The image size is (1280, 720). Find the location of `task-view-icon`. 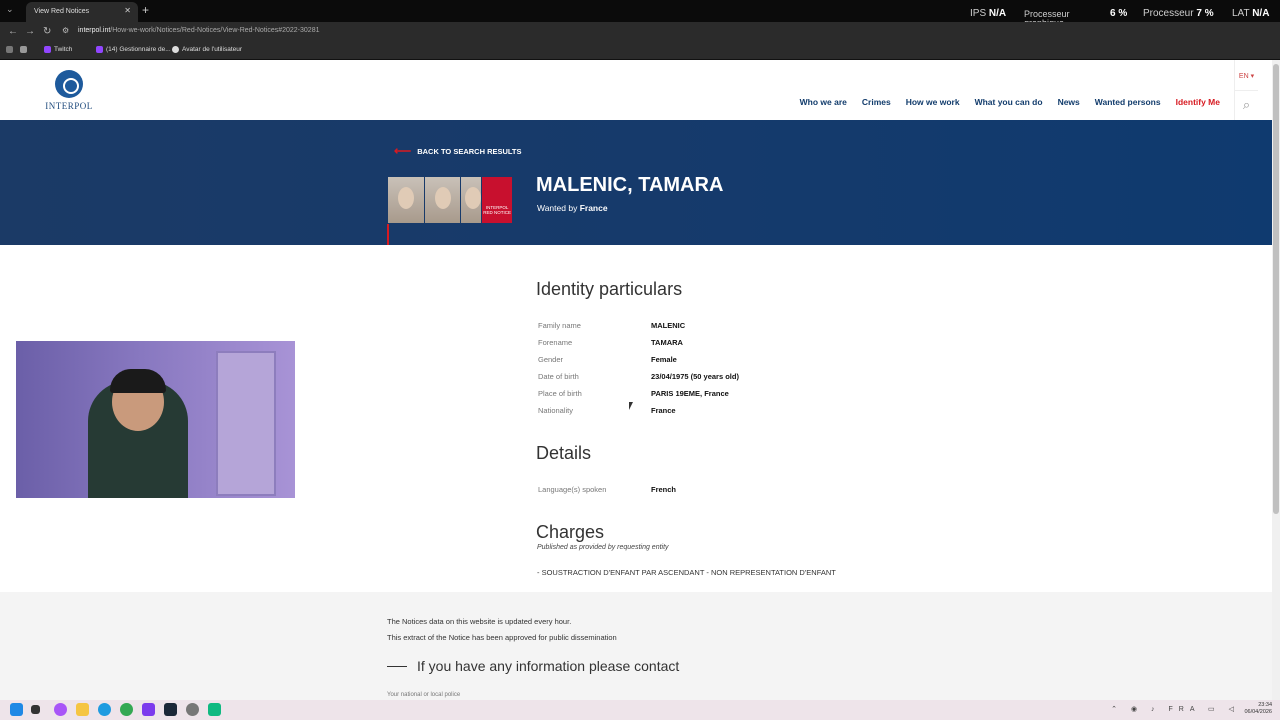

task-view-icon is located at coordinates (35, 709).